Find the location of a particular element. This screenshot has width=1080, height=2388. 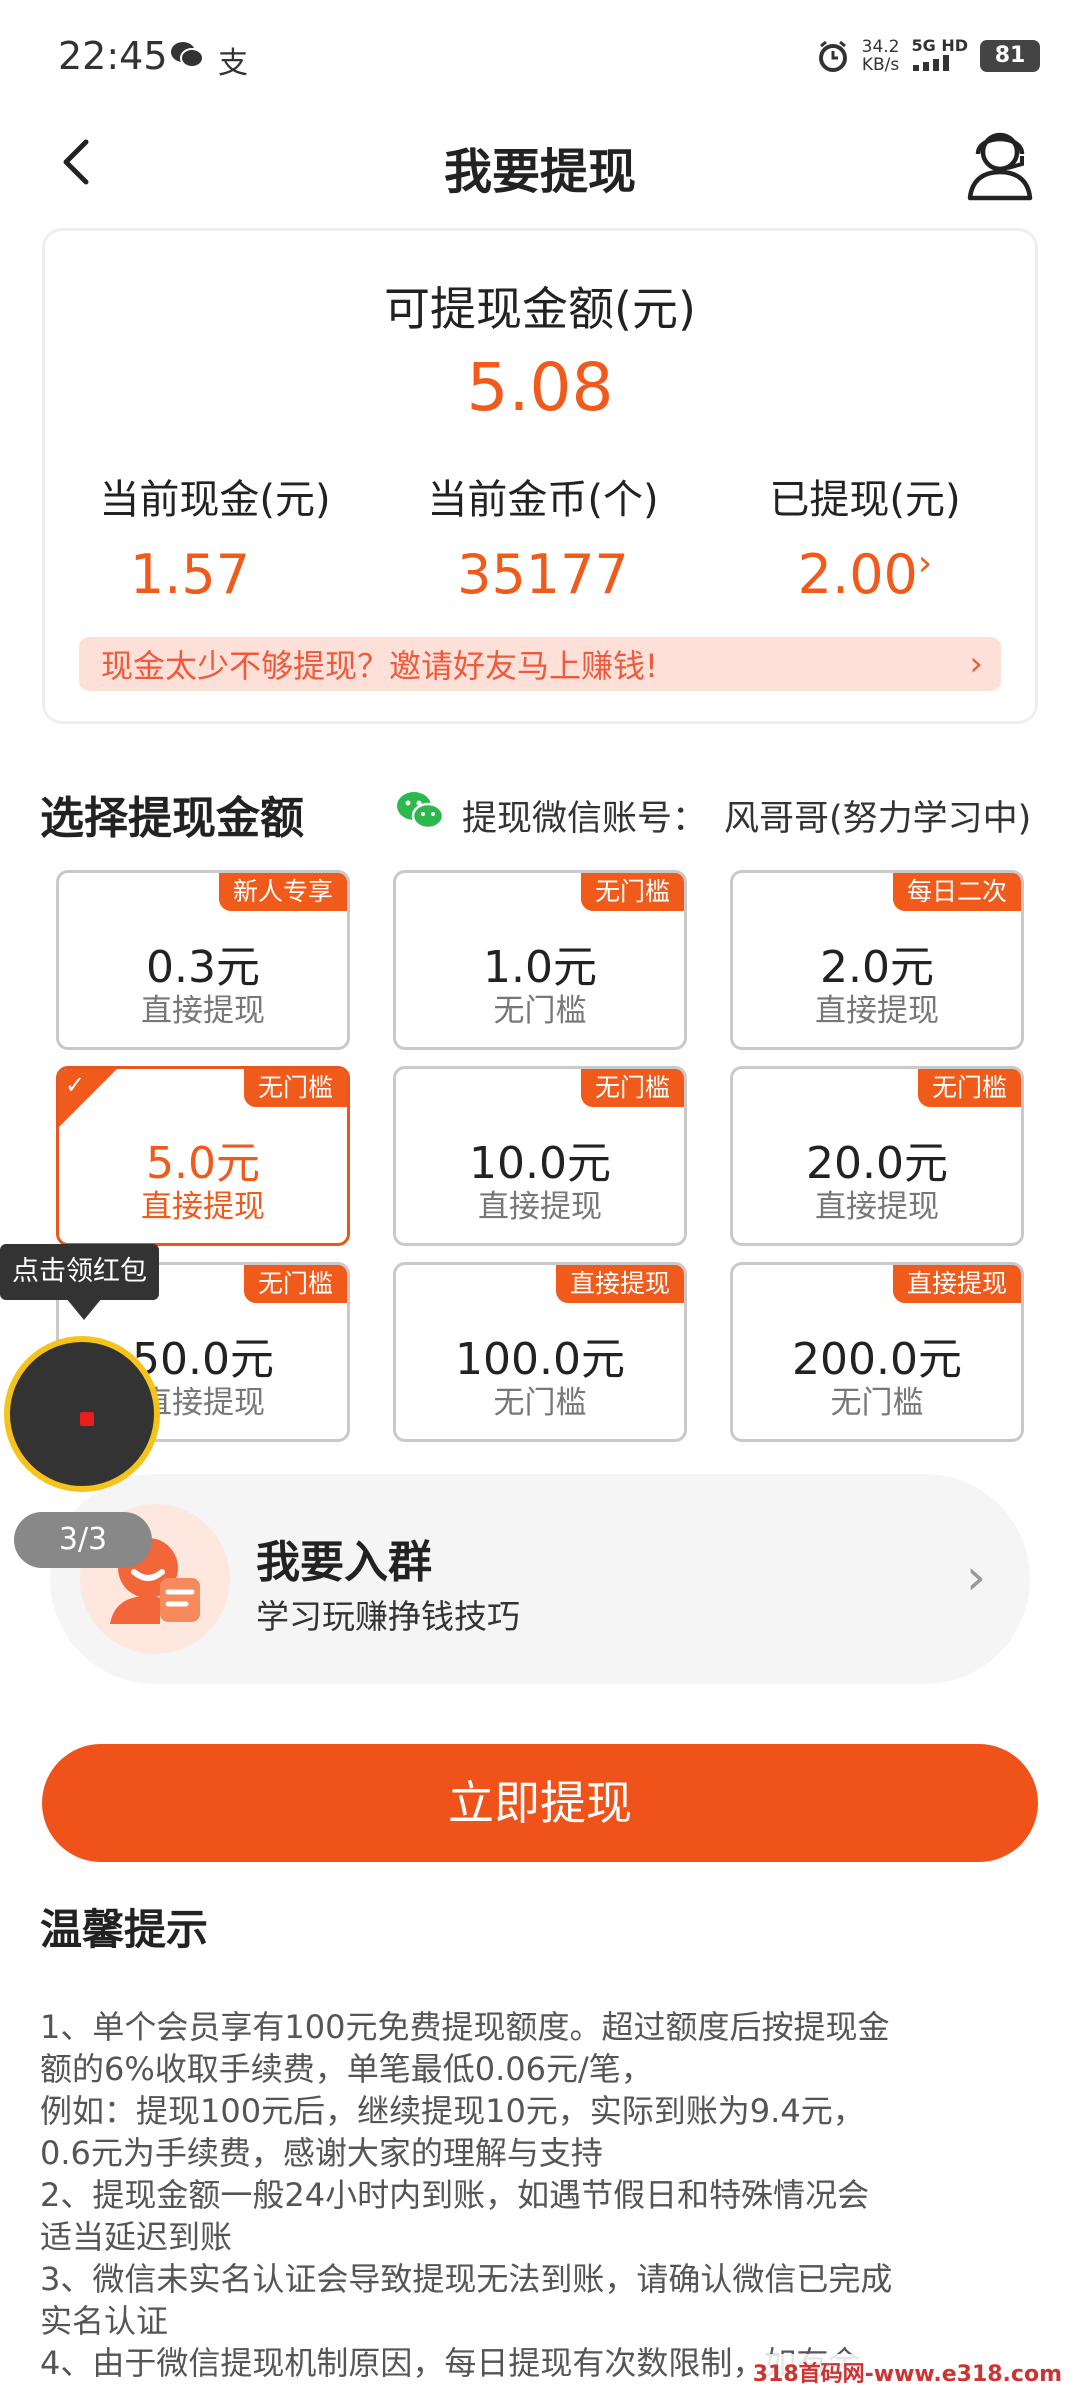

network-indicator: 5G HD is located at coordinates (939, 56).